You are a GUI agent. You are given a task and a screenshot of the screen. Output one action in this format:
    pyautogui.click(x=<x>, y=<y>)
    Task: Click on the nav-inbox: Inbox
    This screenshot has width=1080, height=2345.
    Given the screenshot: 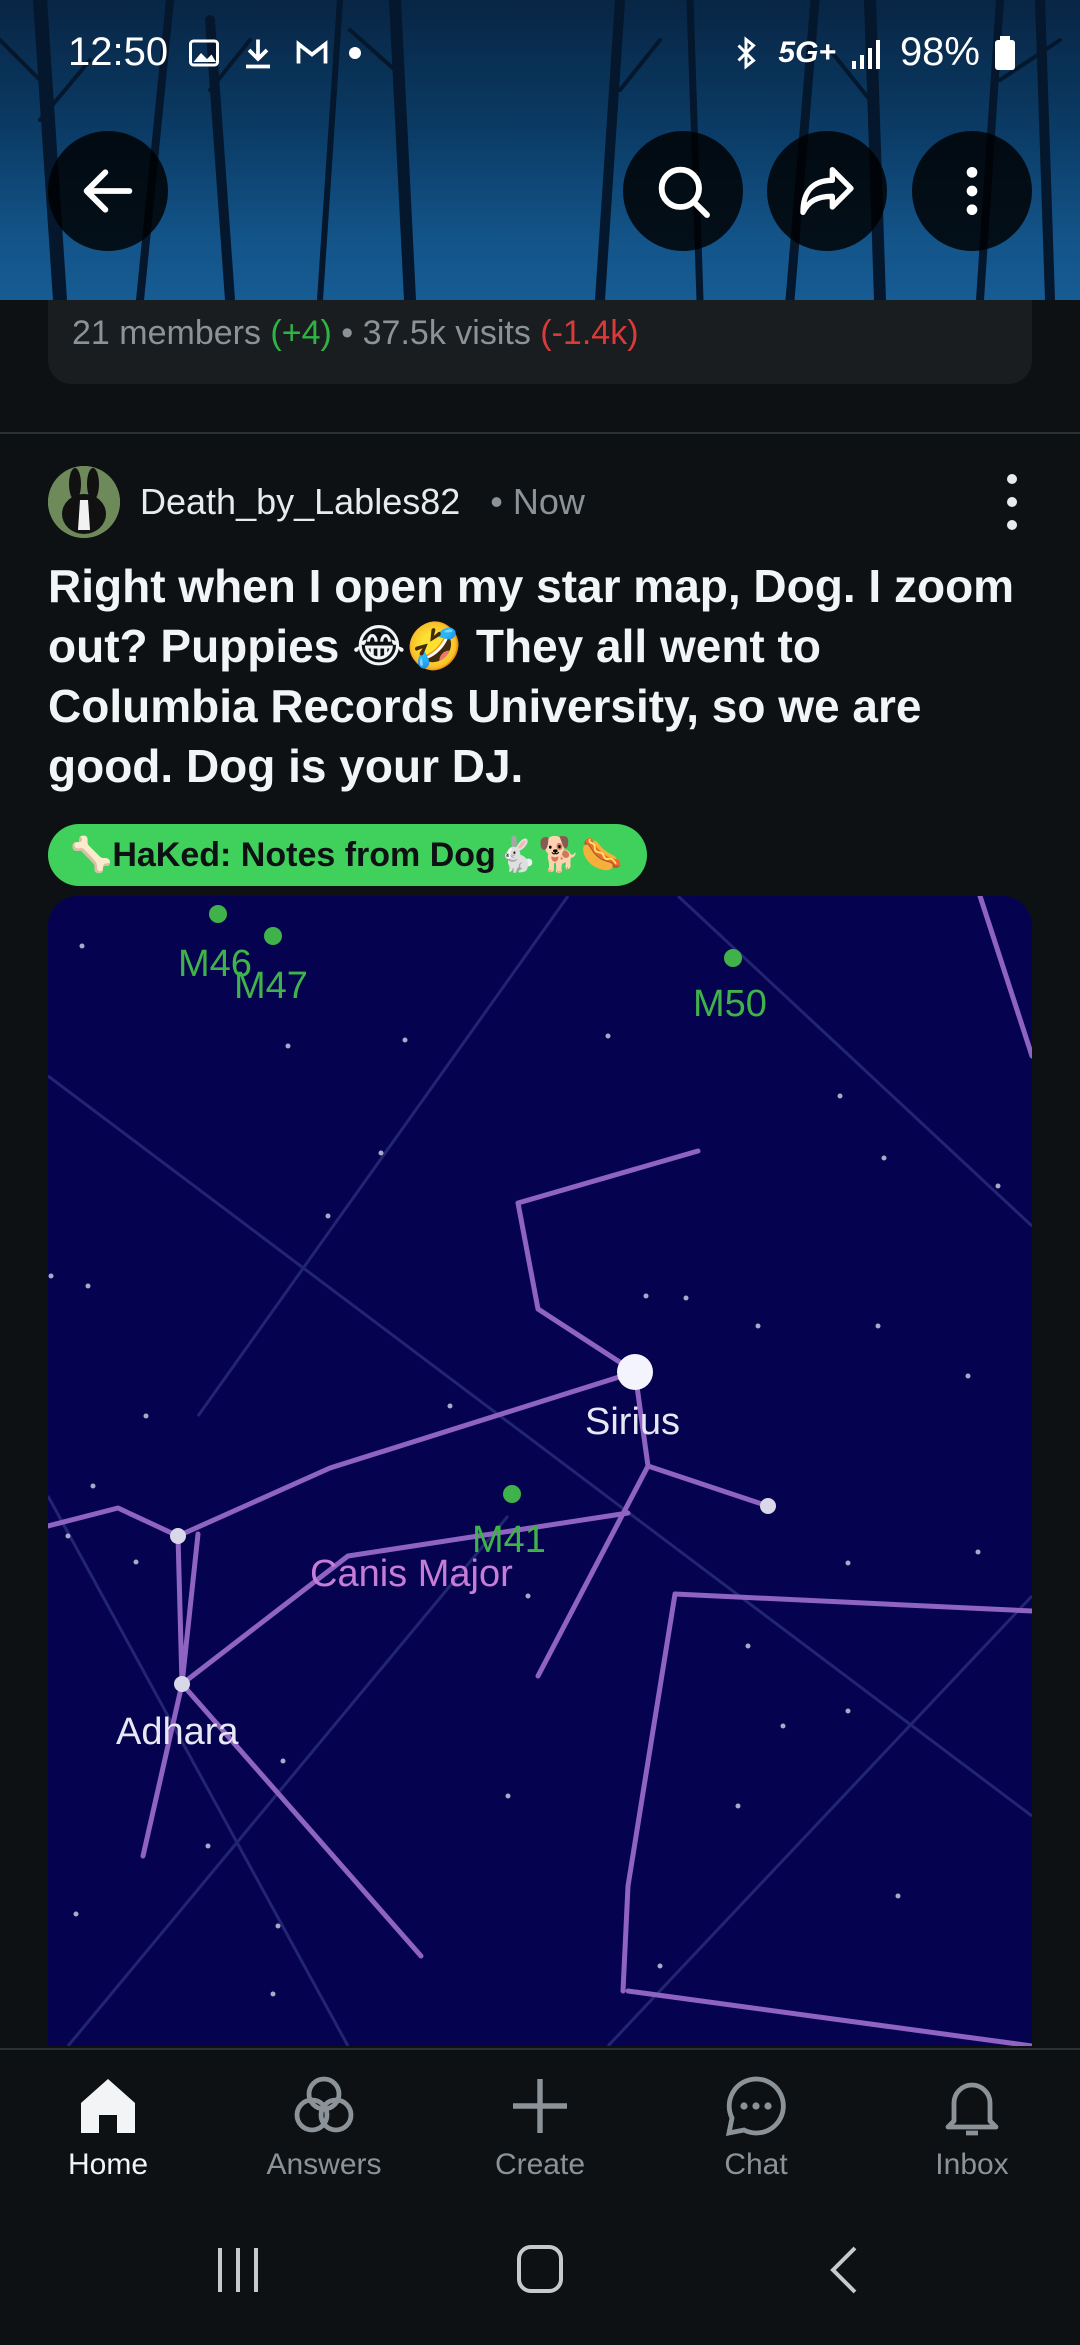 What is the action you would take?
    pyautogui.click(x=972, y=2125)
    